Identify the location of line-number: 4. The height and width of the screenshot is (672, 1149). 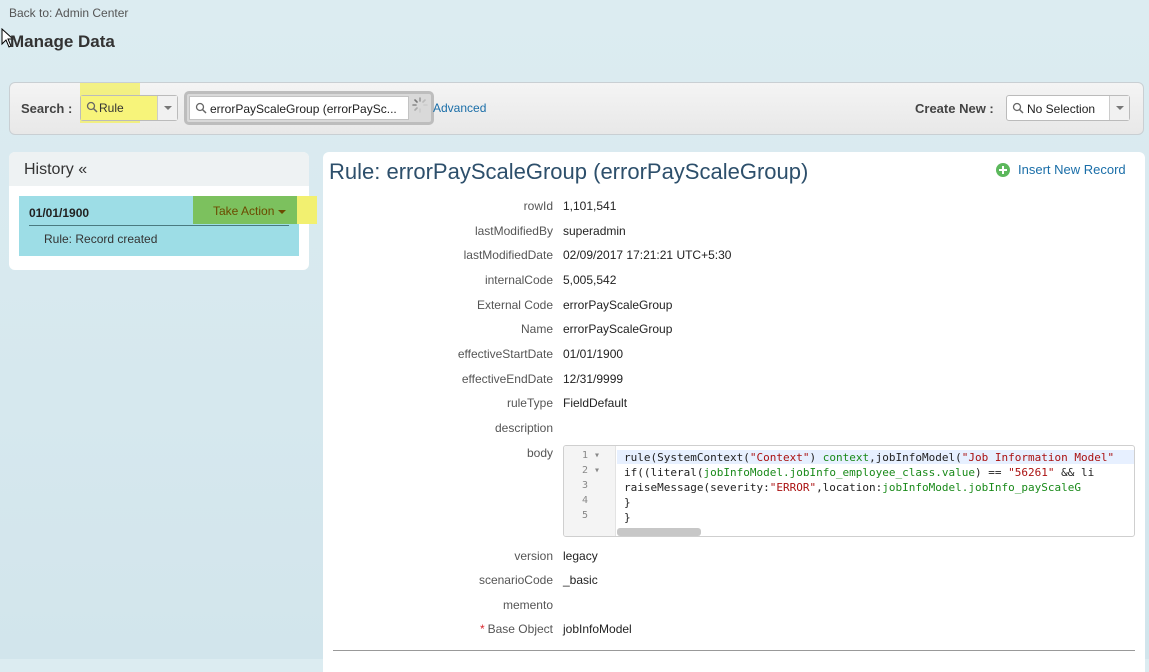
(585, 500).